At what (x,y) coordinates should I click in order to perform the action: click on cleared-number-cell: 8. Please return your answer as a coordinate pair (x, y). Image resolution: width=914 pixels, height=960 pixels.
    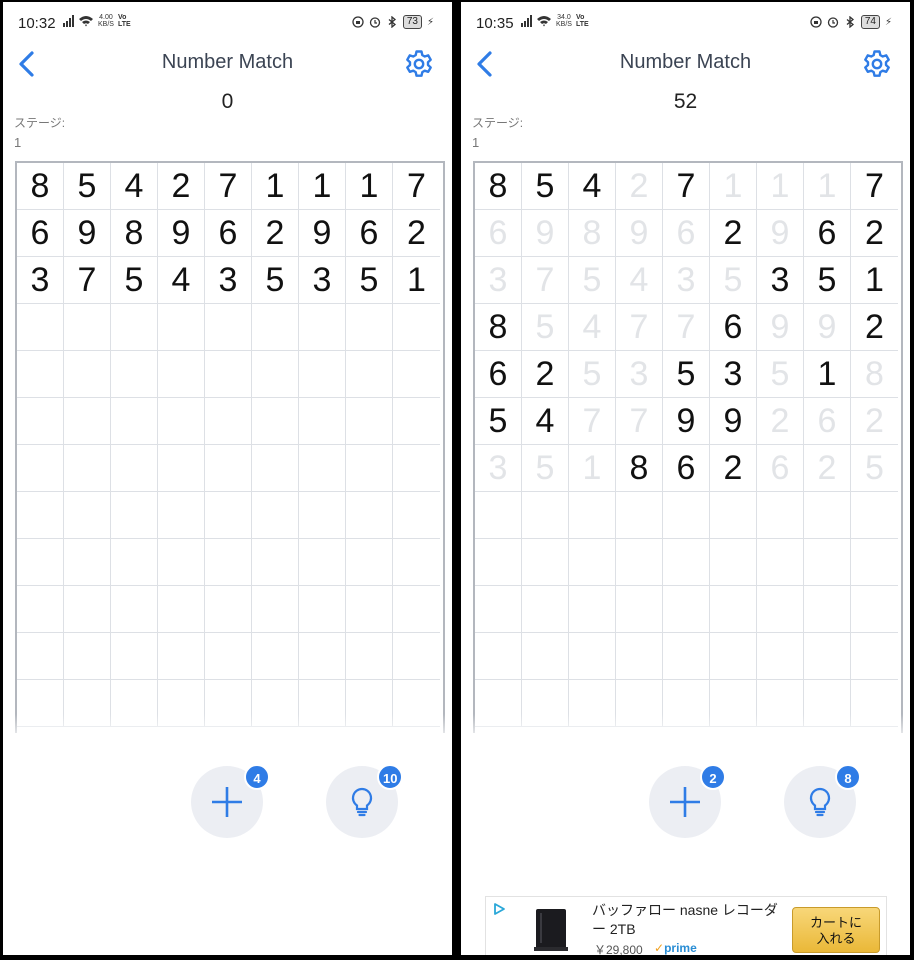
    Looking at the image, I should click on (592, 233).